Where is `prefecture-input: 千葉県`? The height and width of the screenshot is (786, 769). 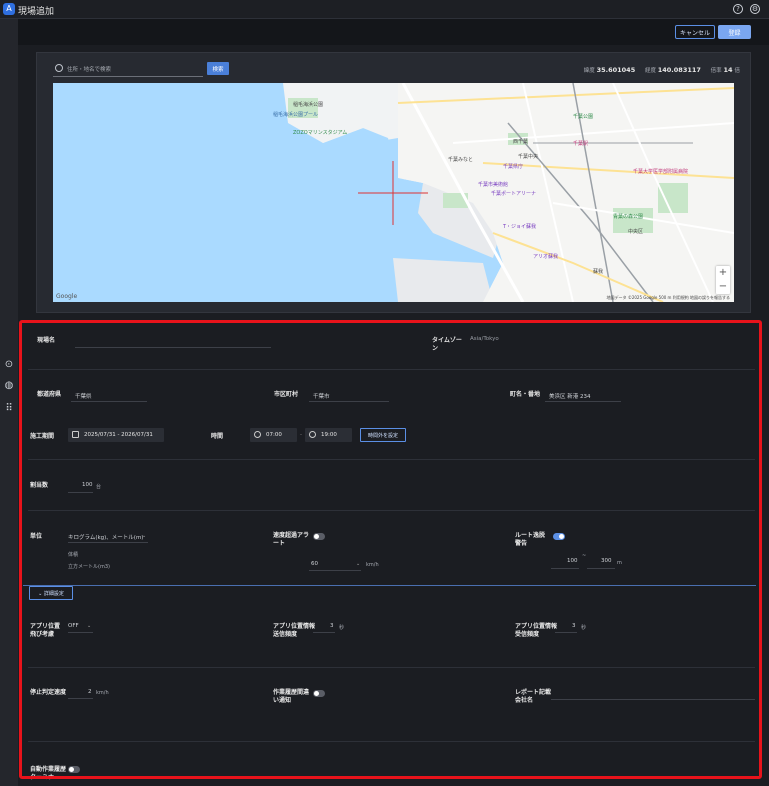
prefecture-input: 千葉県 is located at coordinates (83, 396).